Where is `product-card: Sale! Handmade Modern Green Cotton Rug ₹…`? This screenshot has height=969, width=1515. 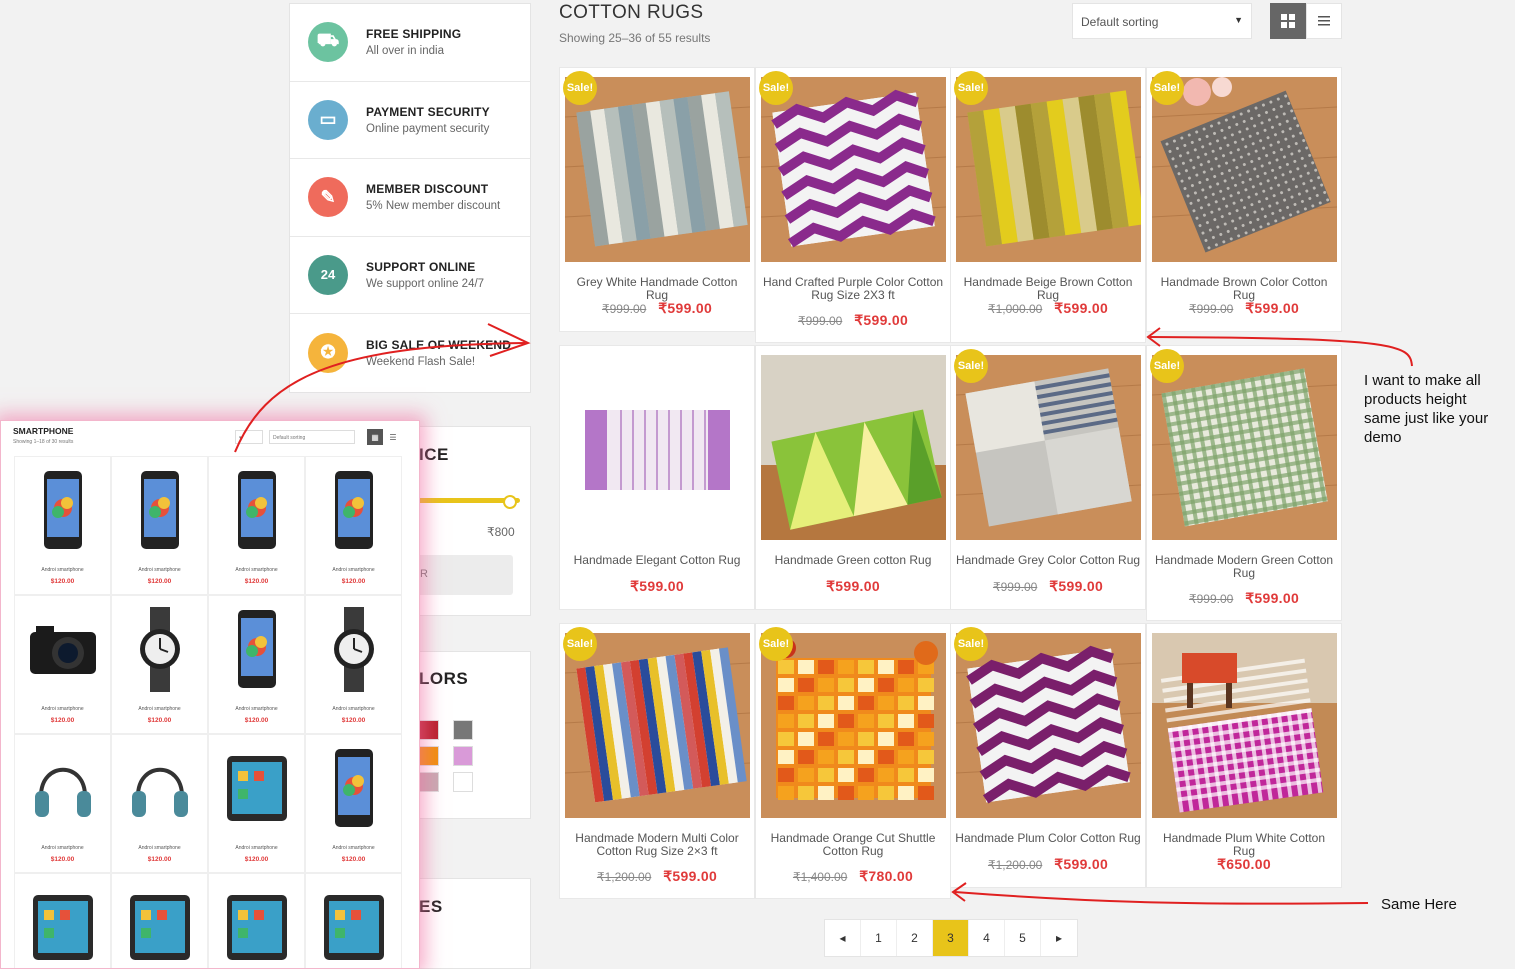 product-card: Sale! Handmade Modern Green Cotton Rug ₹… is located at coordinates (1244, 483).